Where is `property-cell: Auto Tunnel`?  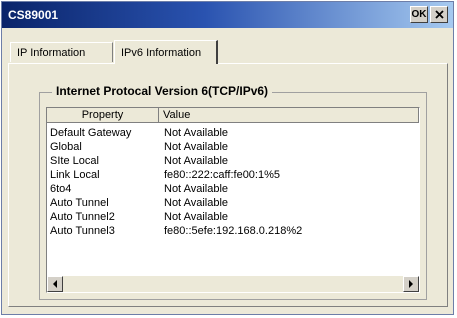 property-cell: Auto Tunnel is located at coordinates (79, 203).